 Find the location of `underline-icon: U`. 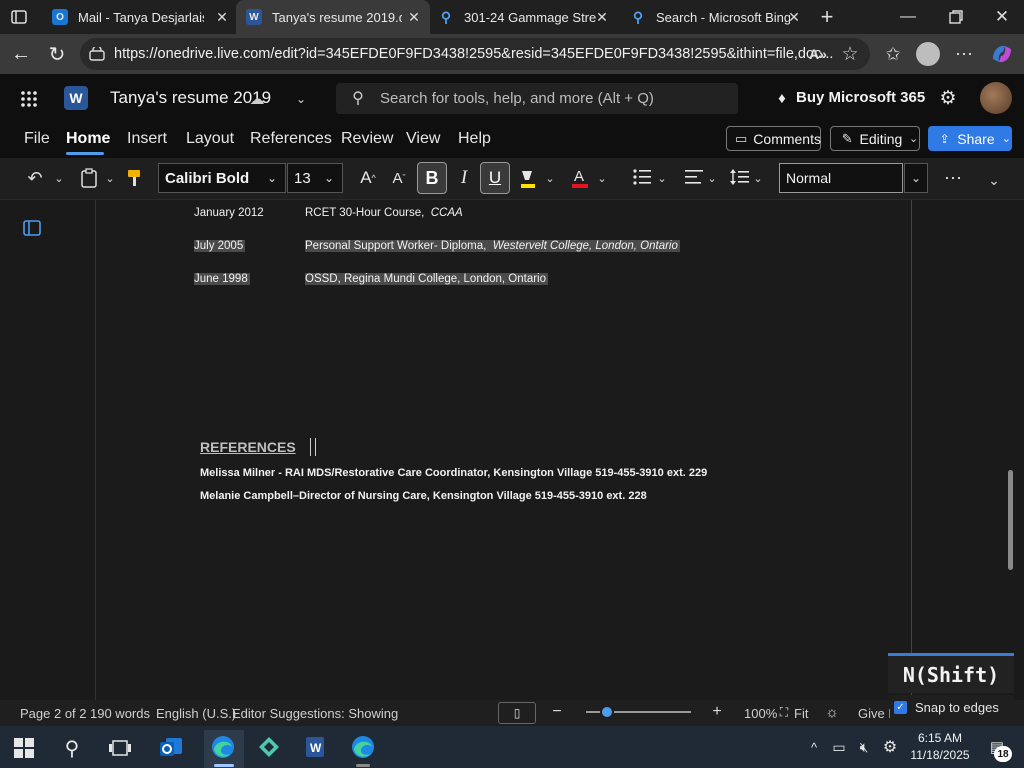

underline-icon: U is located at coordinates (495, 178).